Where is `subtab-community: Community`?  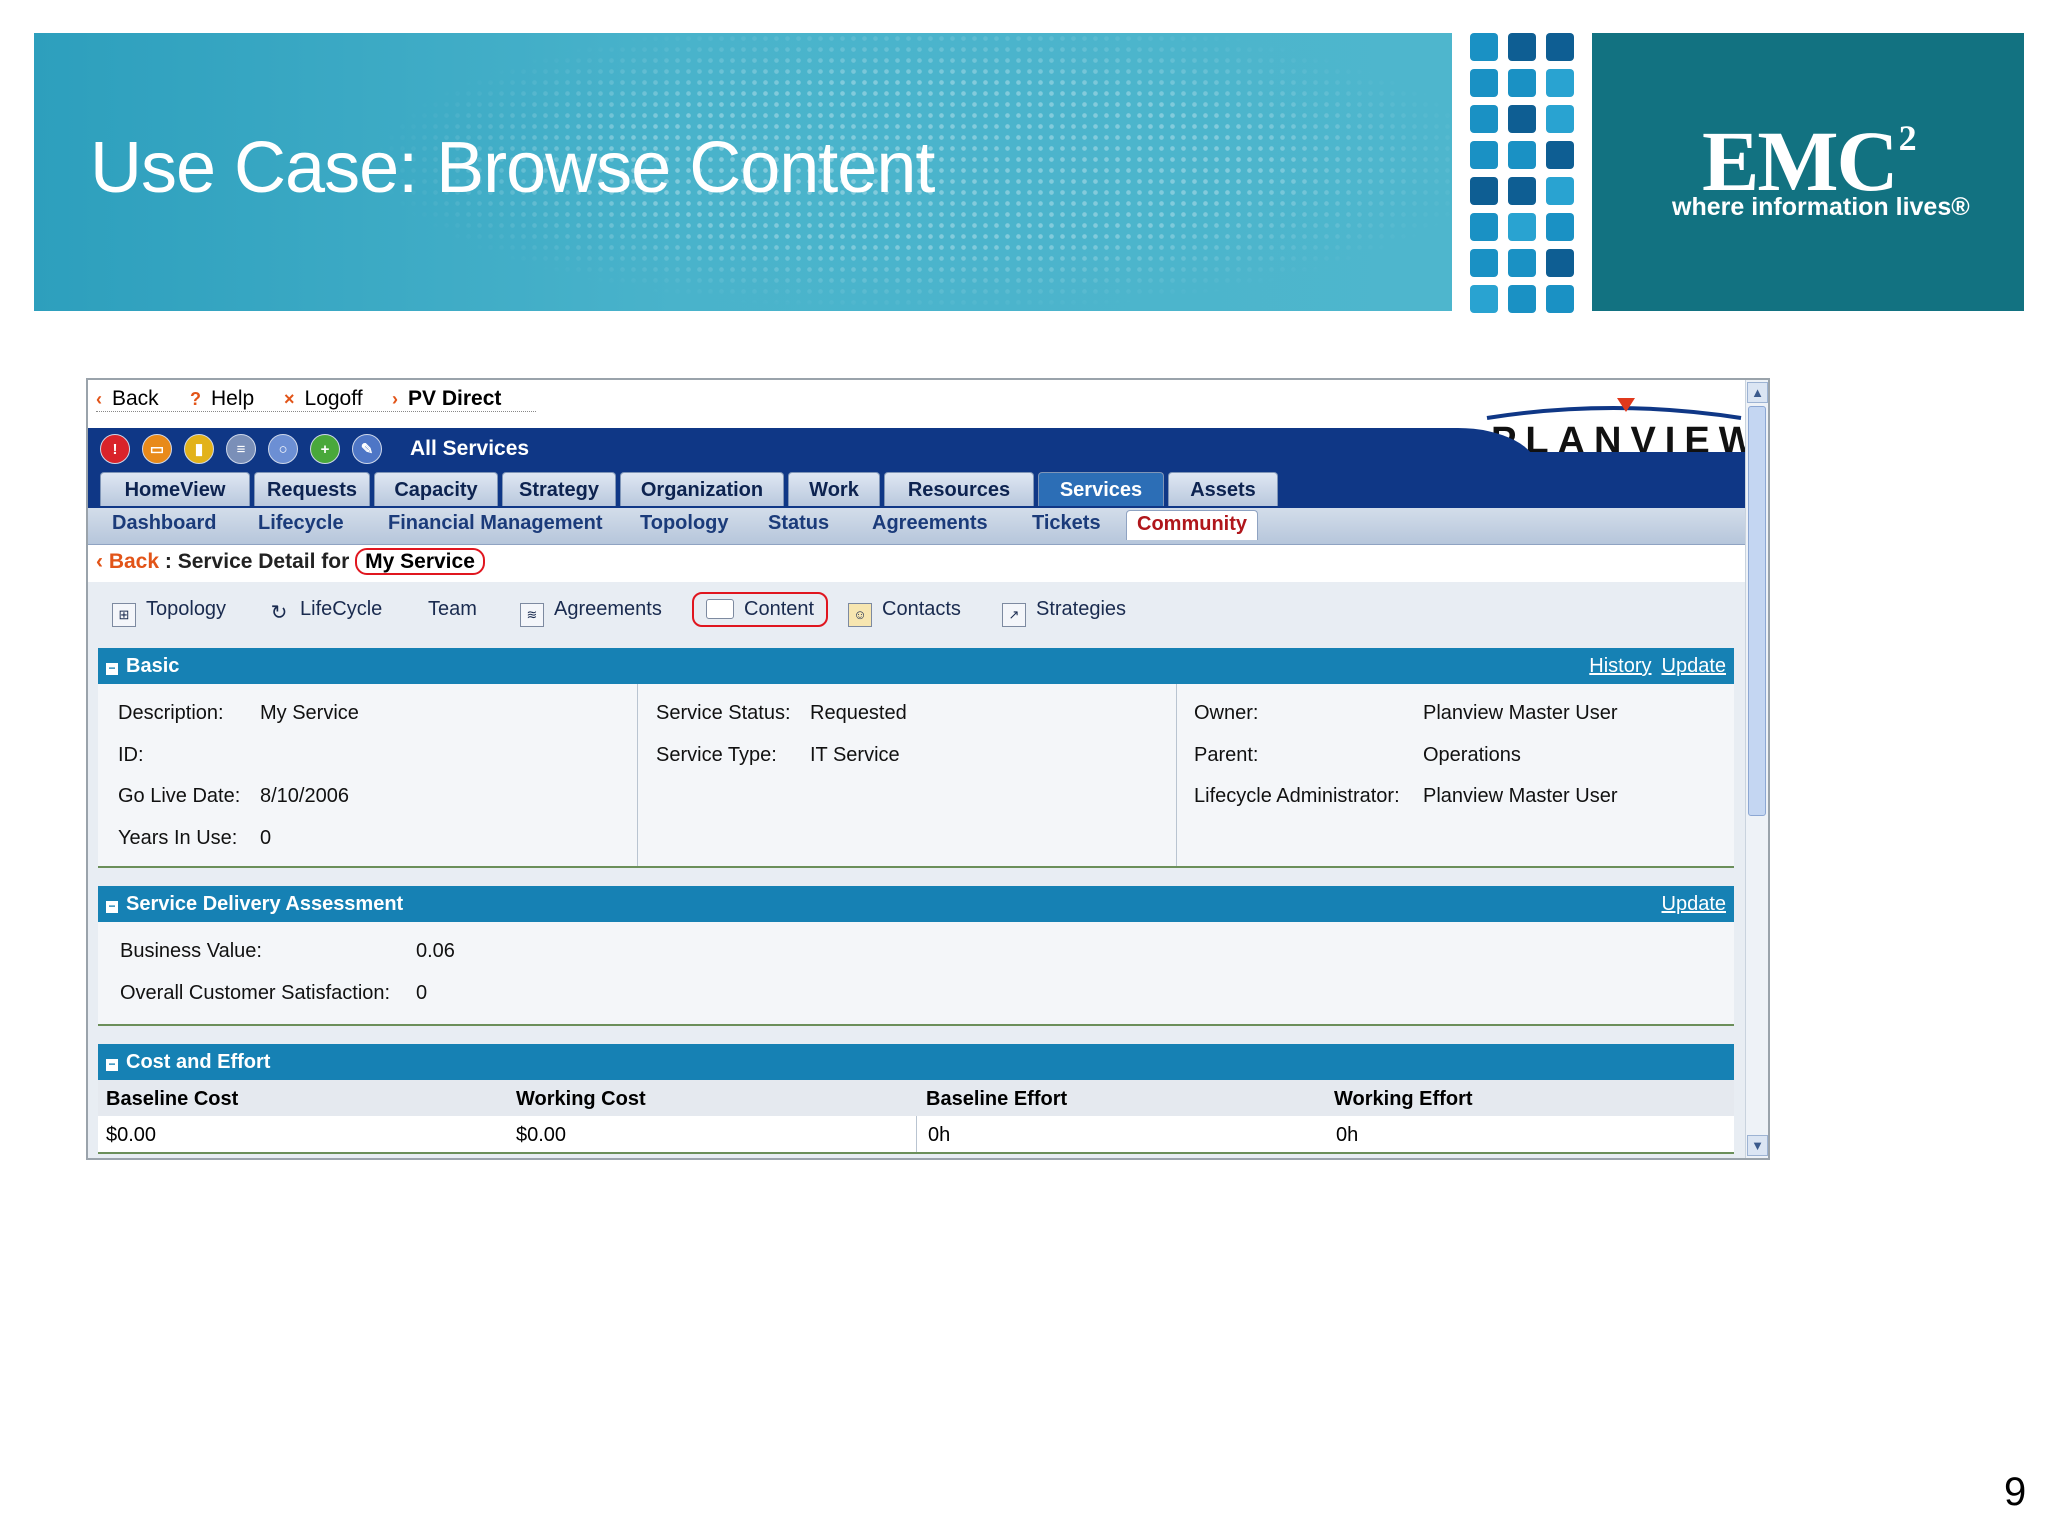 subtab-community: Community is located at coordinates (1192, 525).